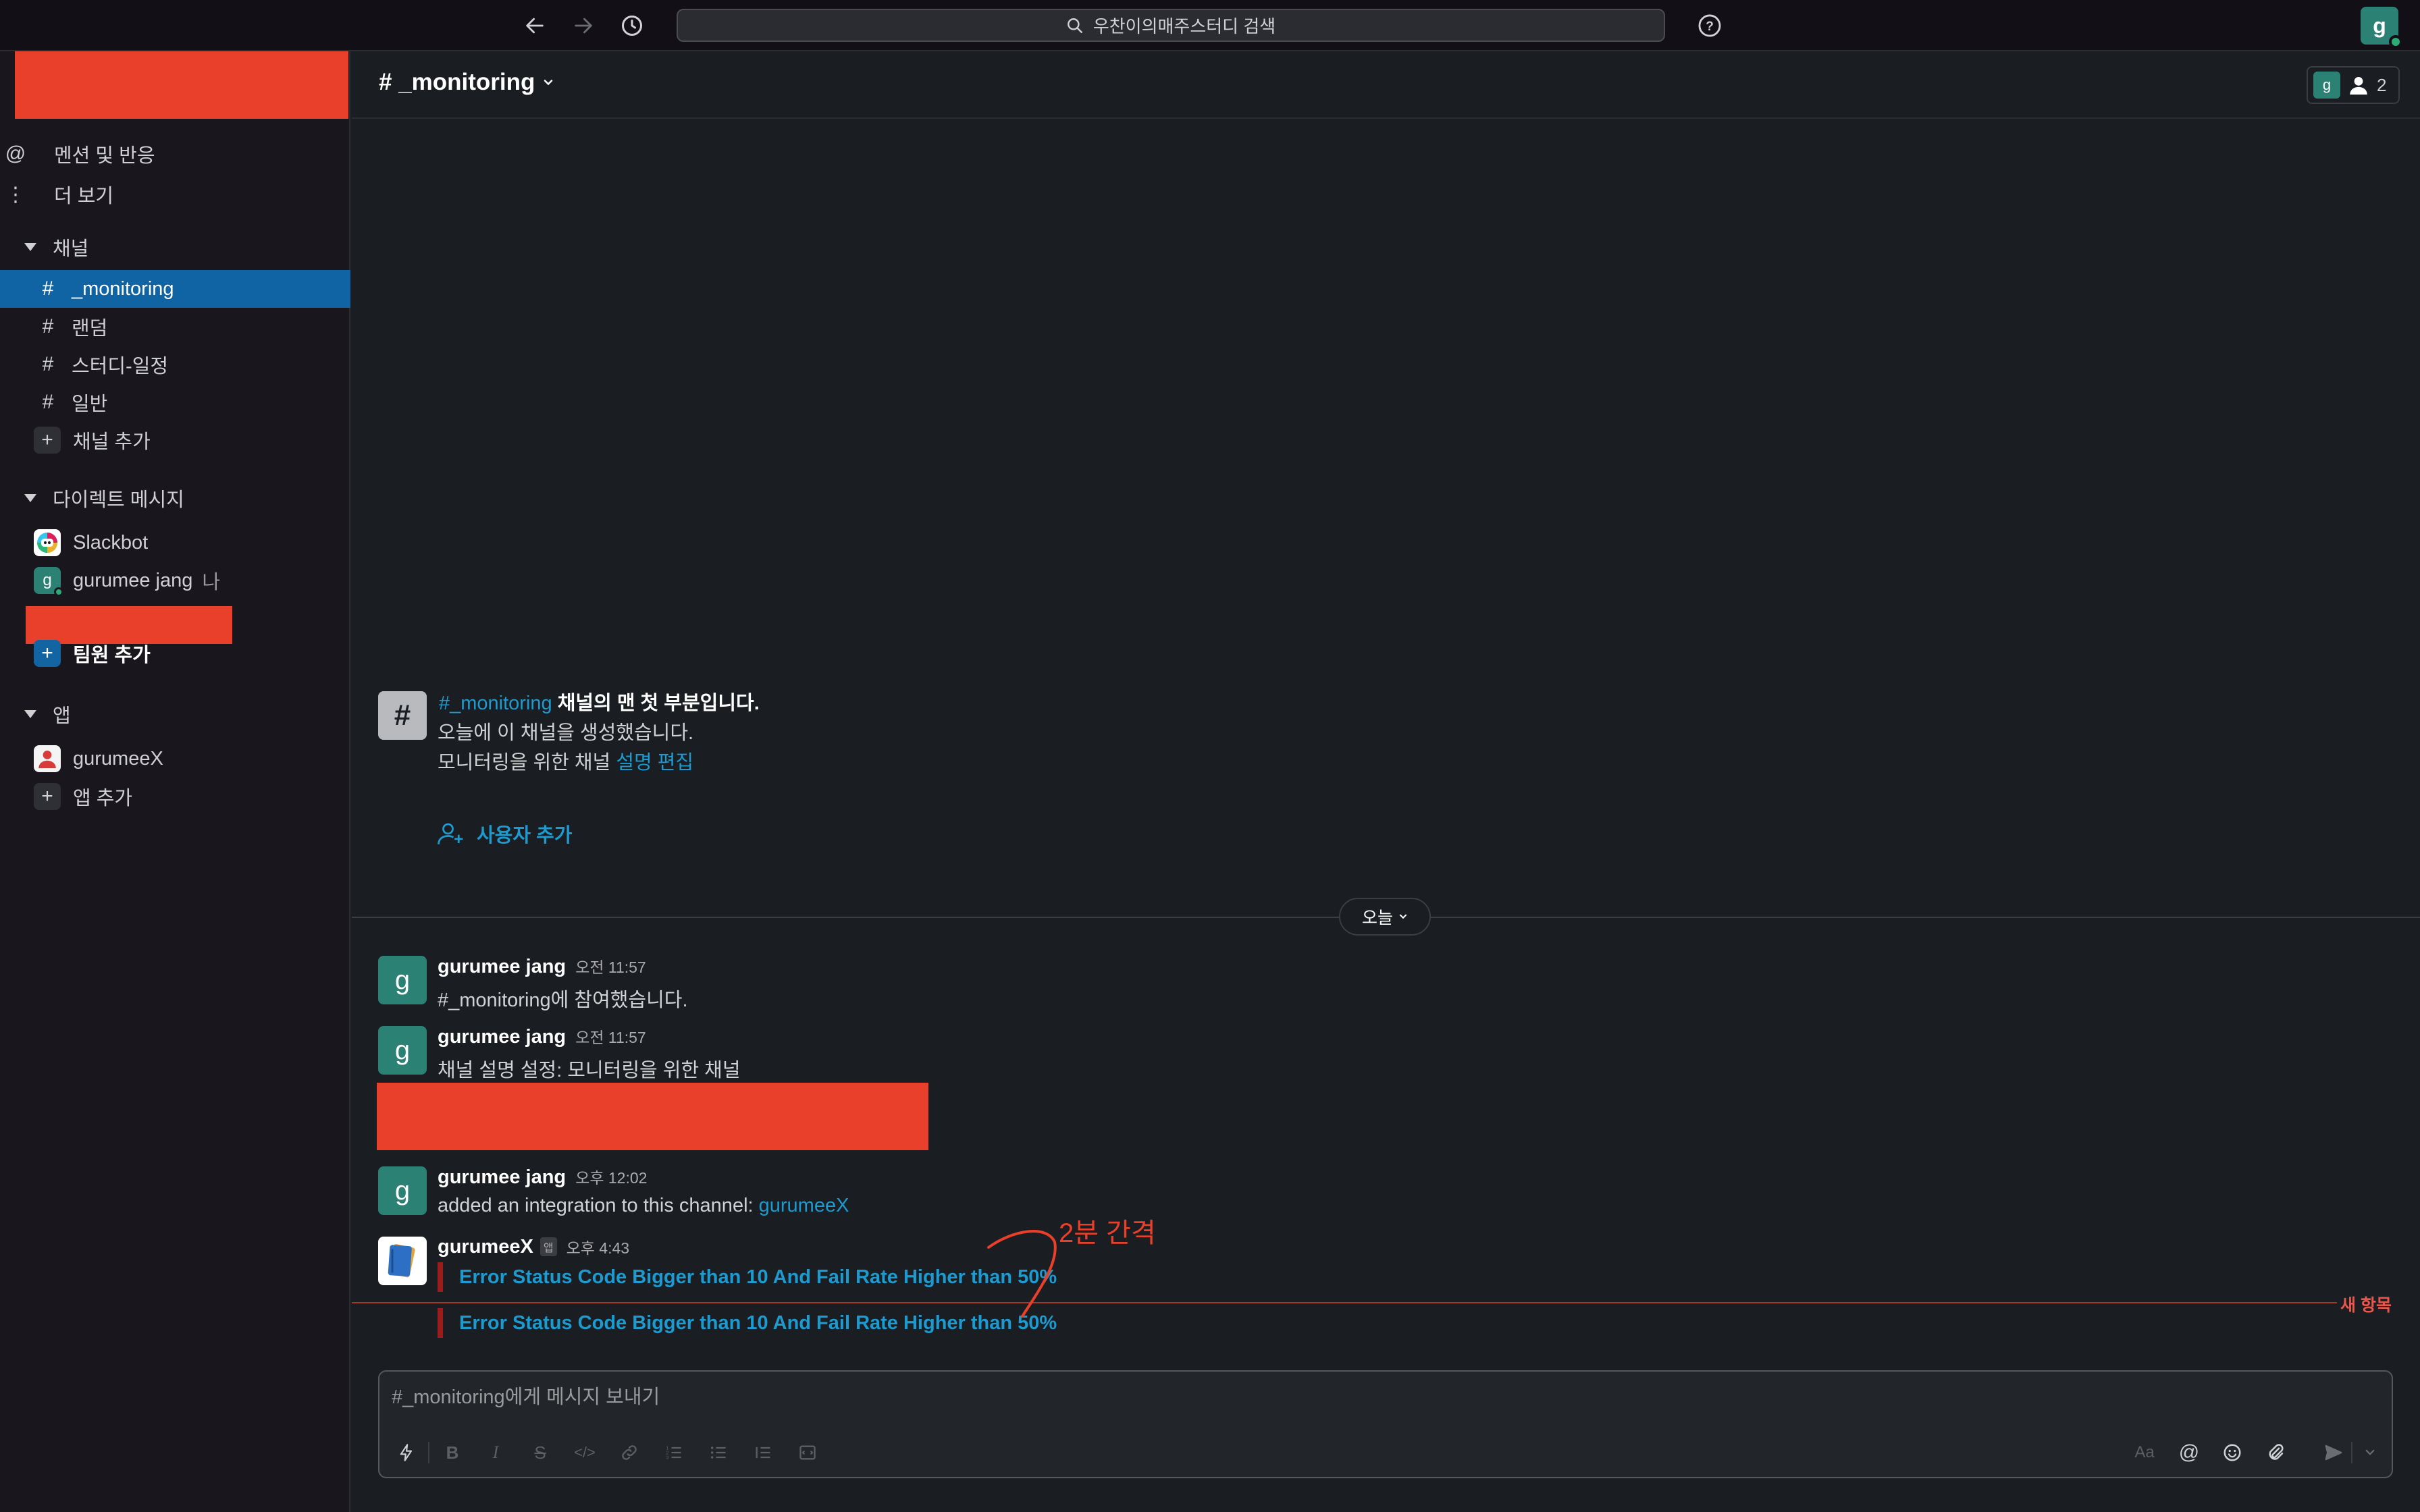  Describe the element at coordinates (2189, 1452) in the screenshot. I see `mention-at-icon: @` at that location.